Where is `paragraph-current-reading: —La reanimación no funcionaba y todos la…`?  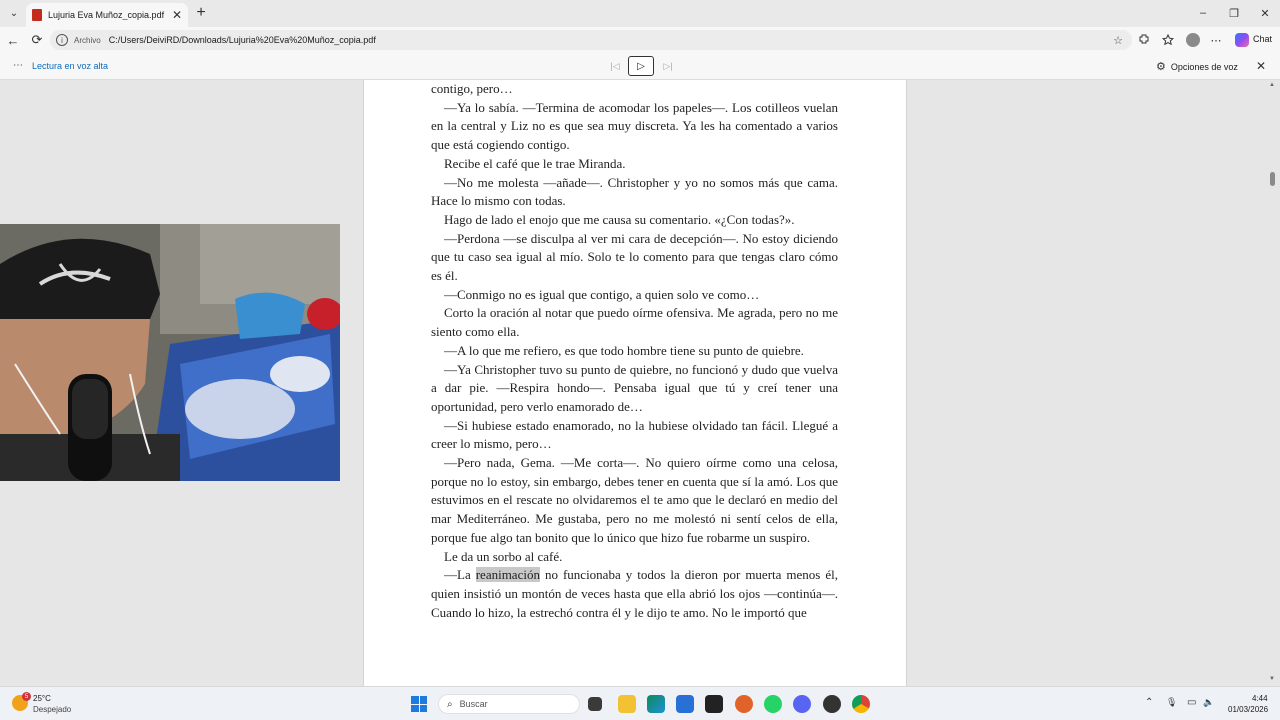
paragraph-current-reading: —La reanimación no funcionaba y todos la… is located at coordinates (634, 594).